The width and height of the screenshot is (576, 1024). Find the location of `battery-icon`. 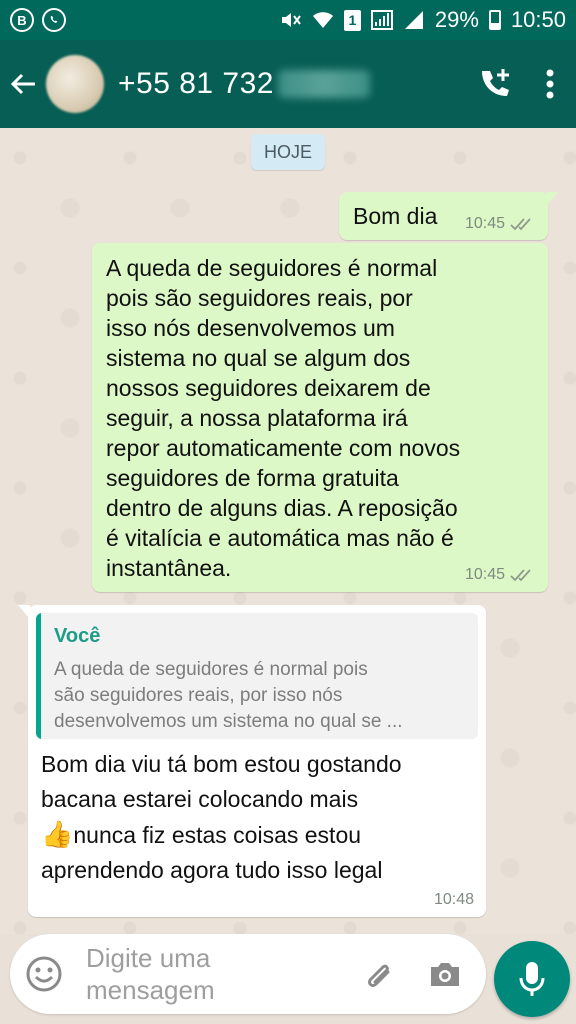

battery-icon is located at coordinates (494, 20).